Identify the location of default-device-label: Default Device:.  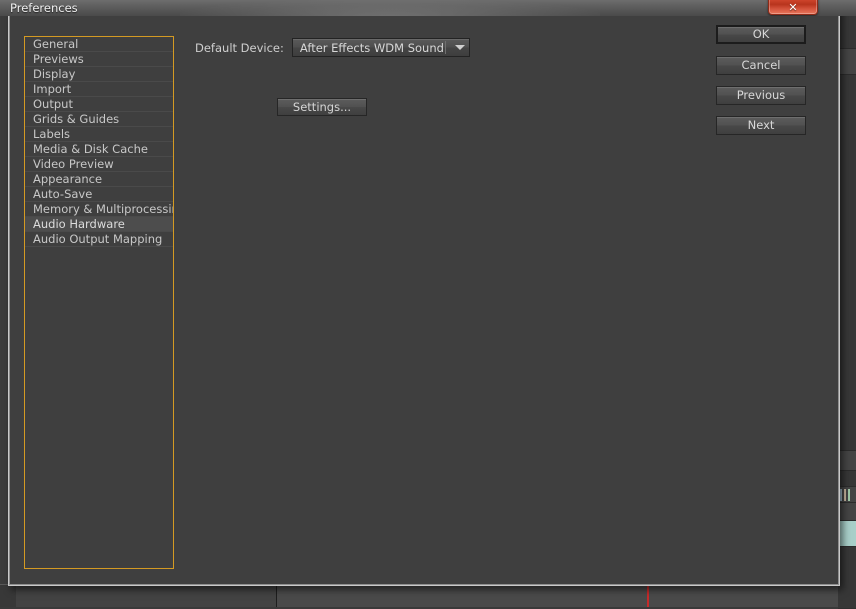
(239, 47).